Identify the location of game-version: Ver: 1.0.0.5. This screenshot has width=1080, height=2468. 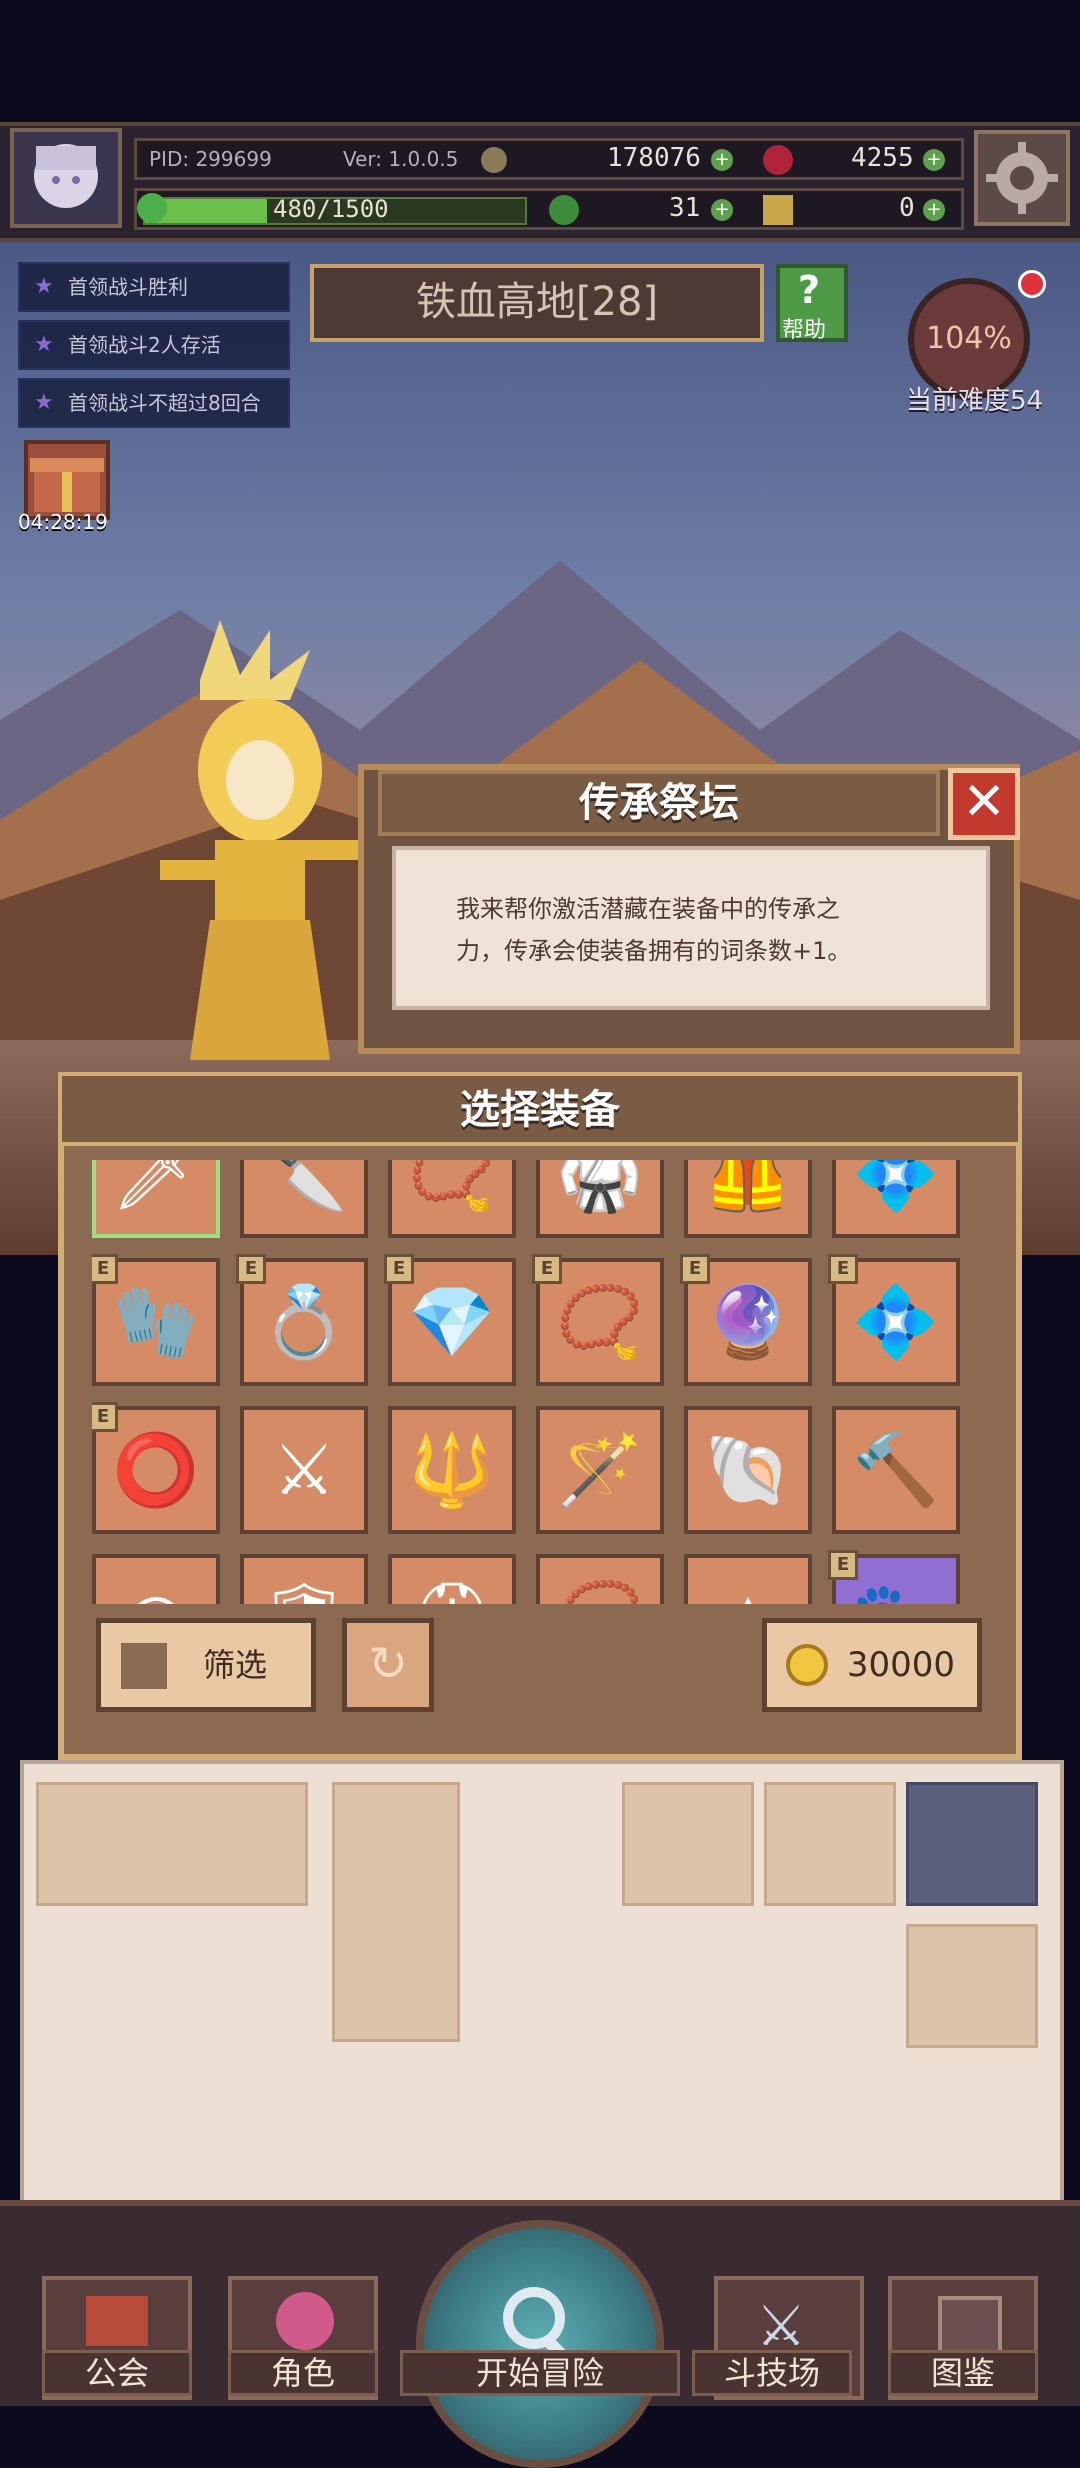
(401, 159).